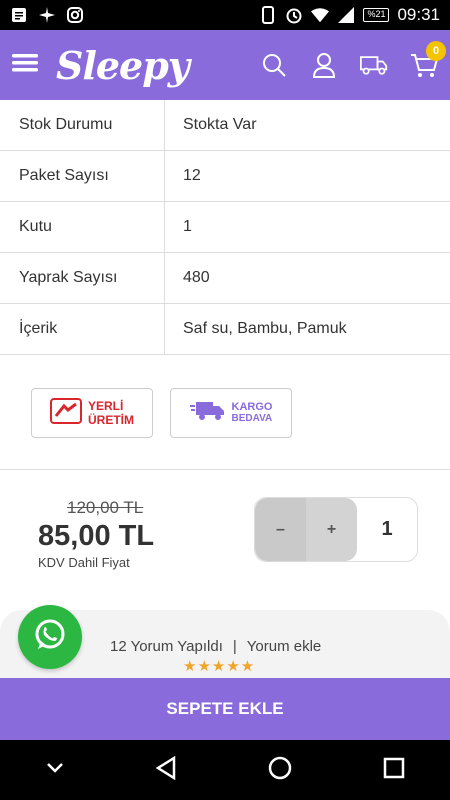 This screenshot has width=450, height=800. Describe the element at coordinates (331, 529) in the screenshot. I see `increase-quantity-button: +` at that location.